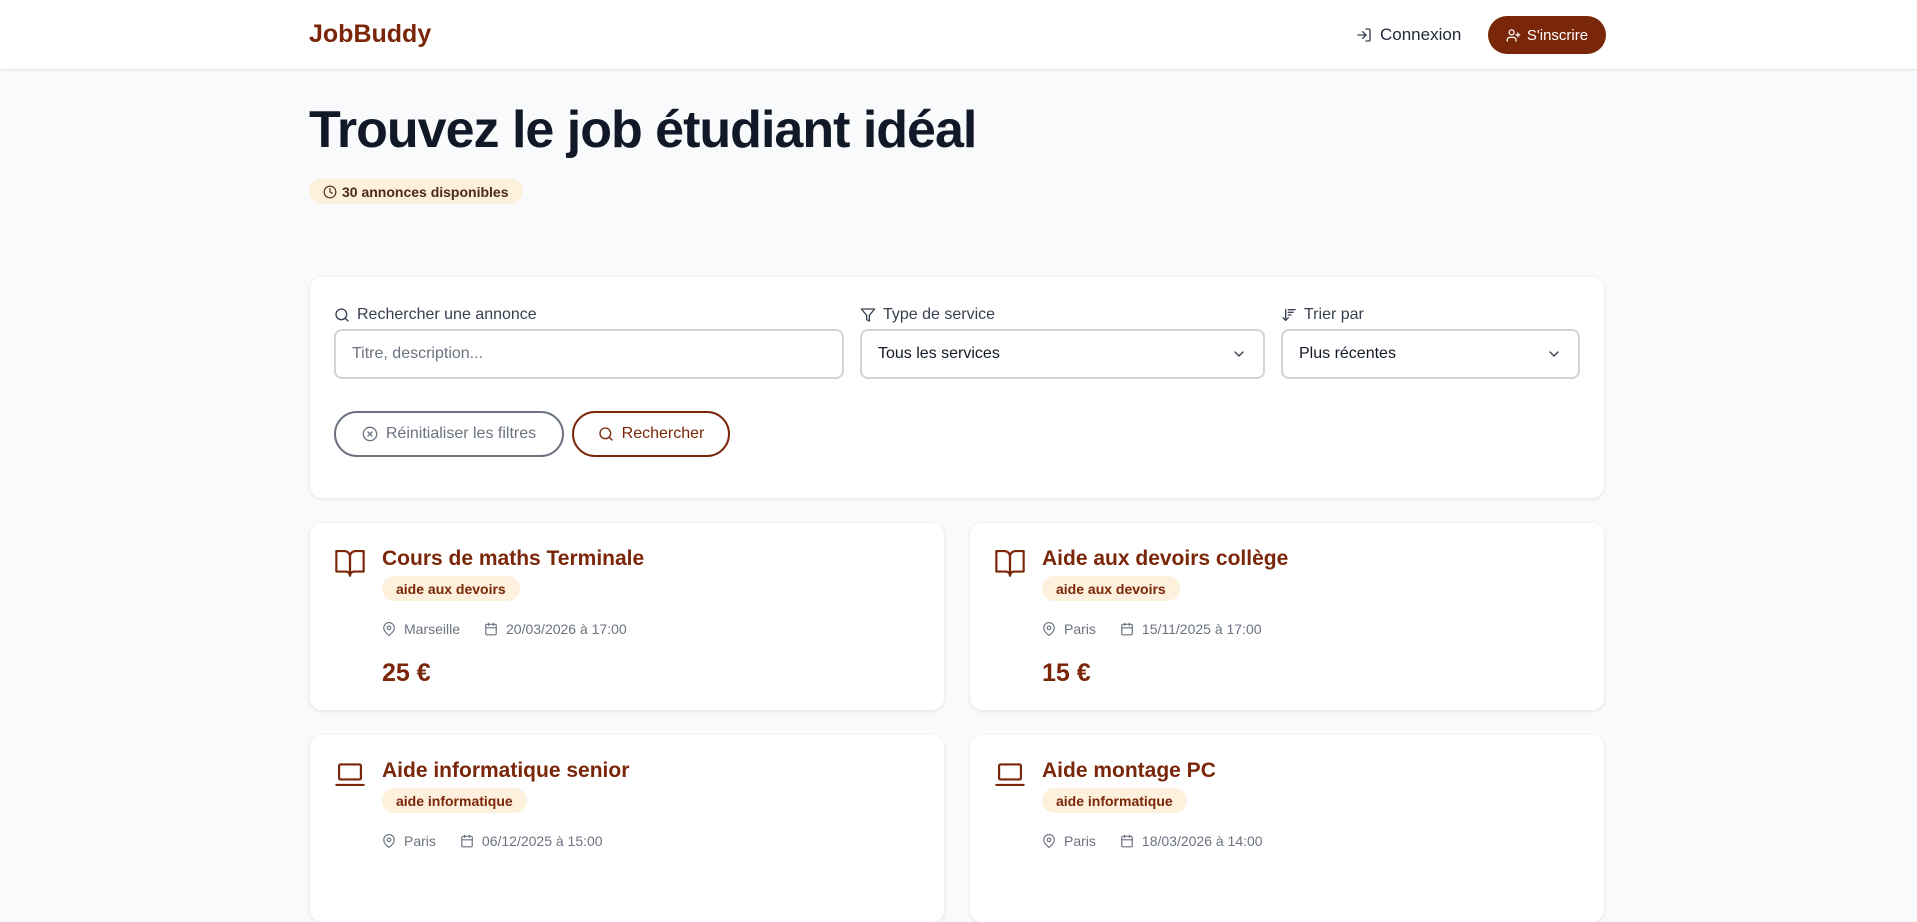  I want to click on reset-filters-label: Réinitialiser les filtres, so click(461, 433).